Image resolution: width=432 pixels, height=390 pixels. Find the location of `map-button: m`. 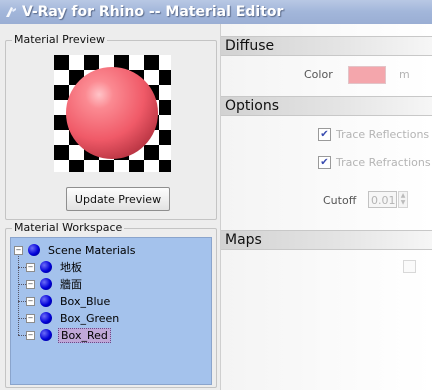

map-button: m is located at coordinates (404, 74).